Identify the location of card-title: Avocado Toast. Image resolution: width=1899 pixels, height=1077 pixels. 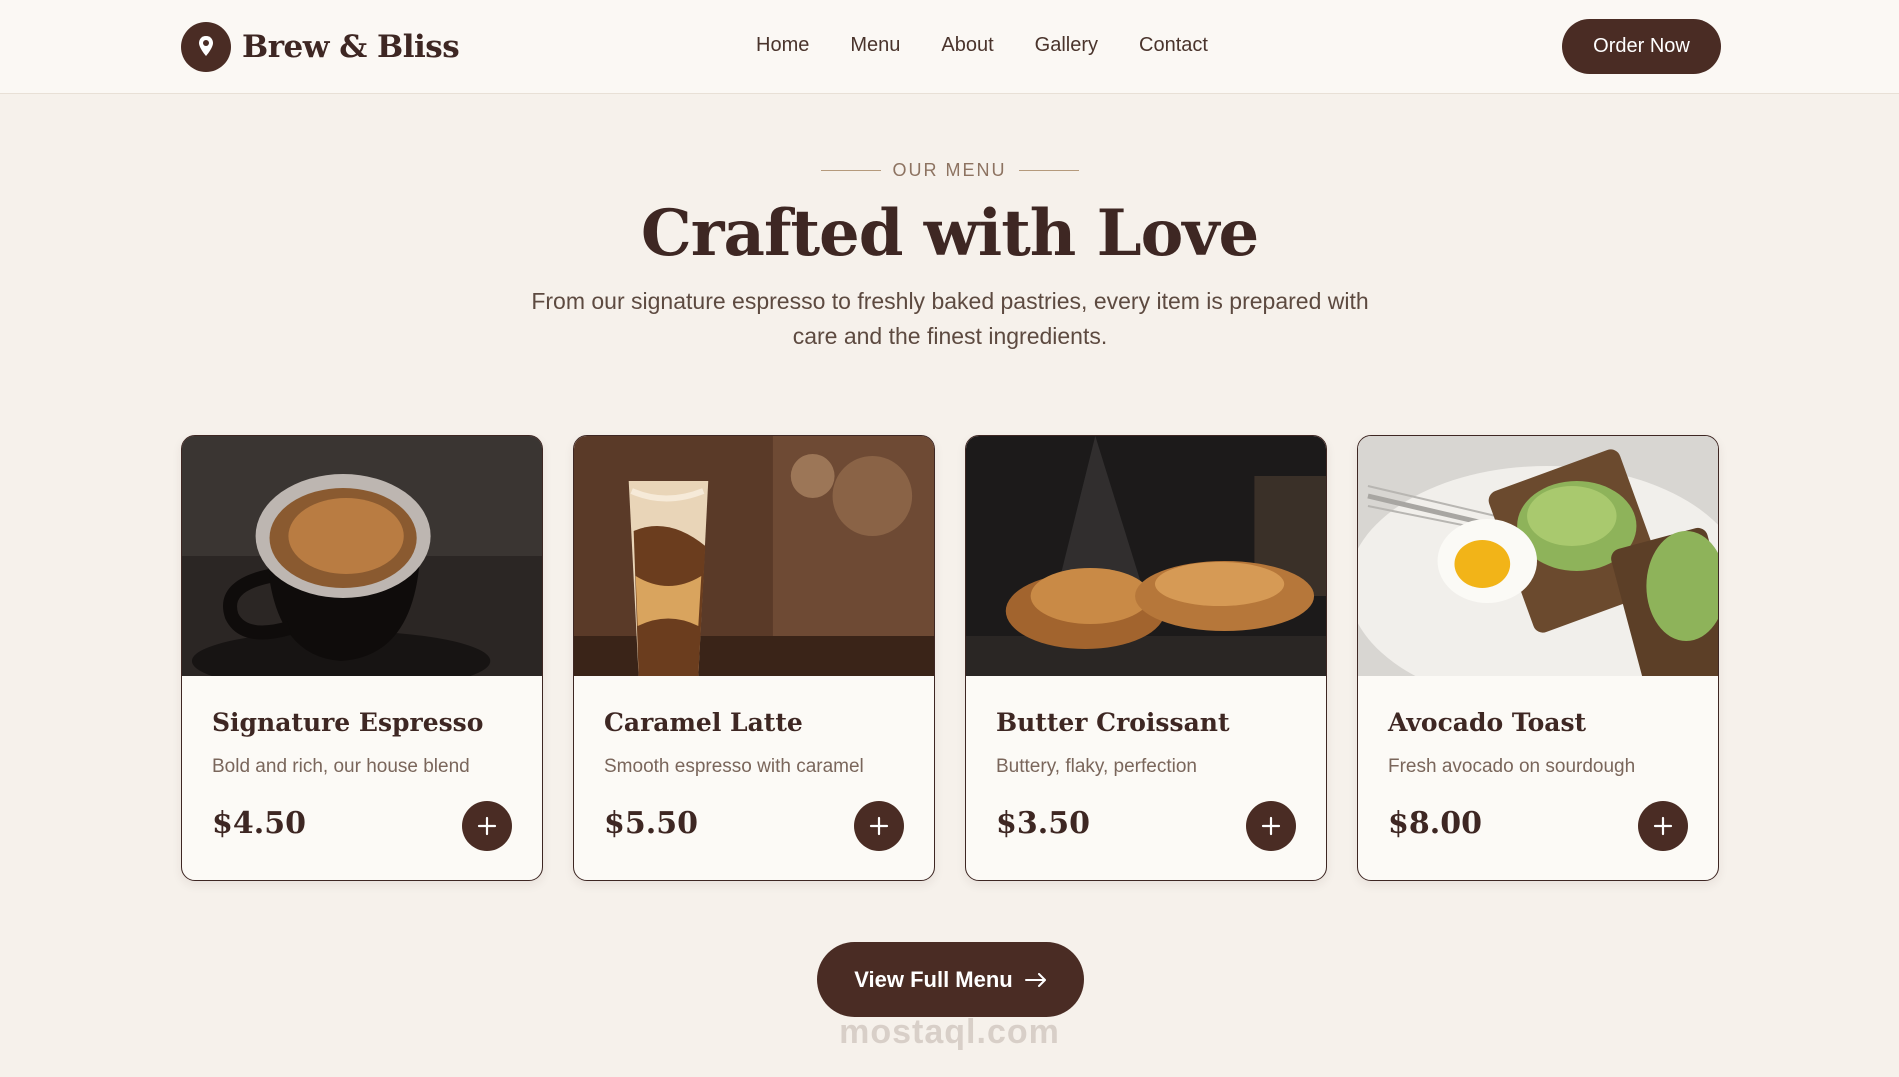
(1487, 722).